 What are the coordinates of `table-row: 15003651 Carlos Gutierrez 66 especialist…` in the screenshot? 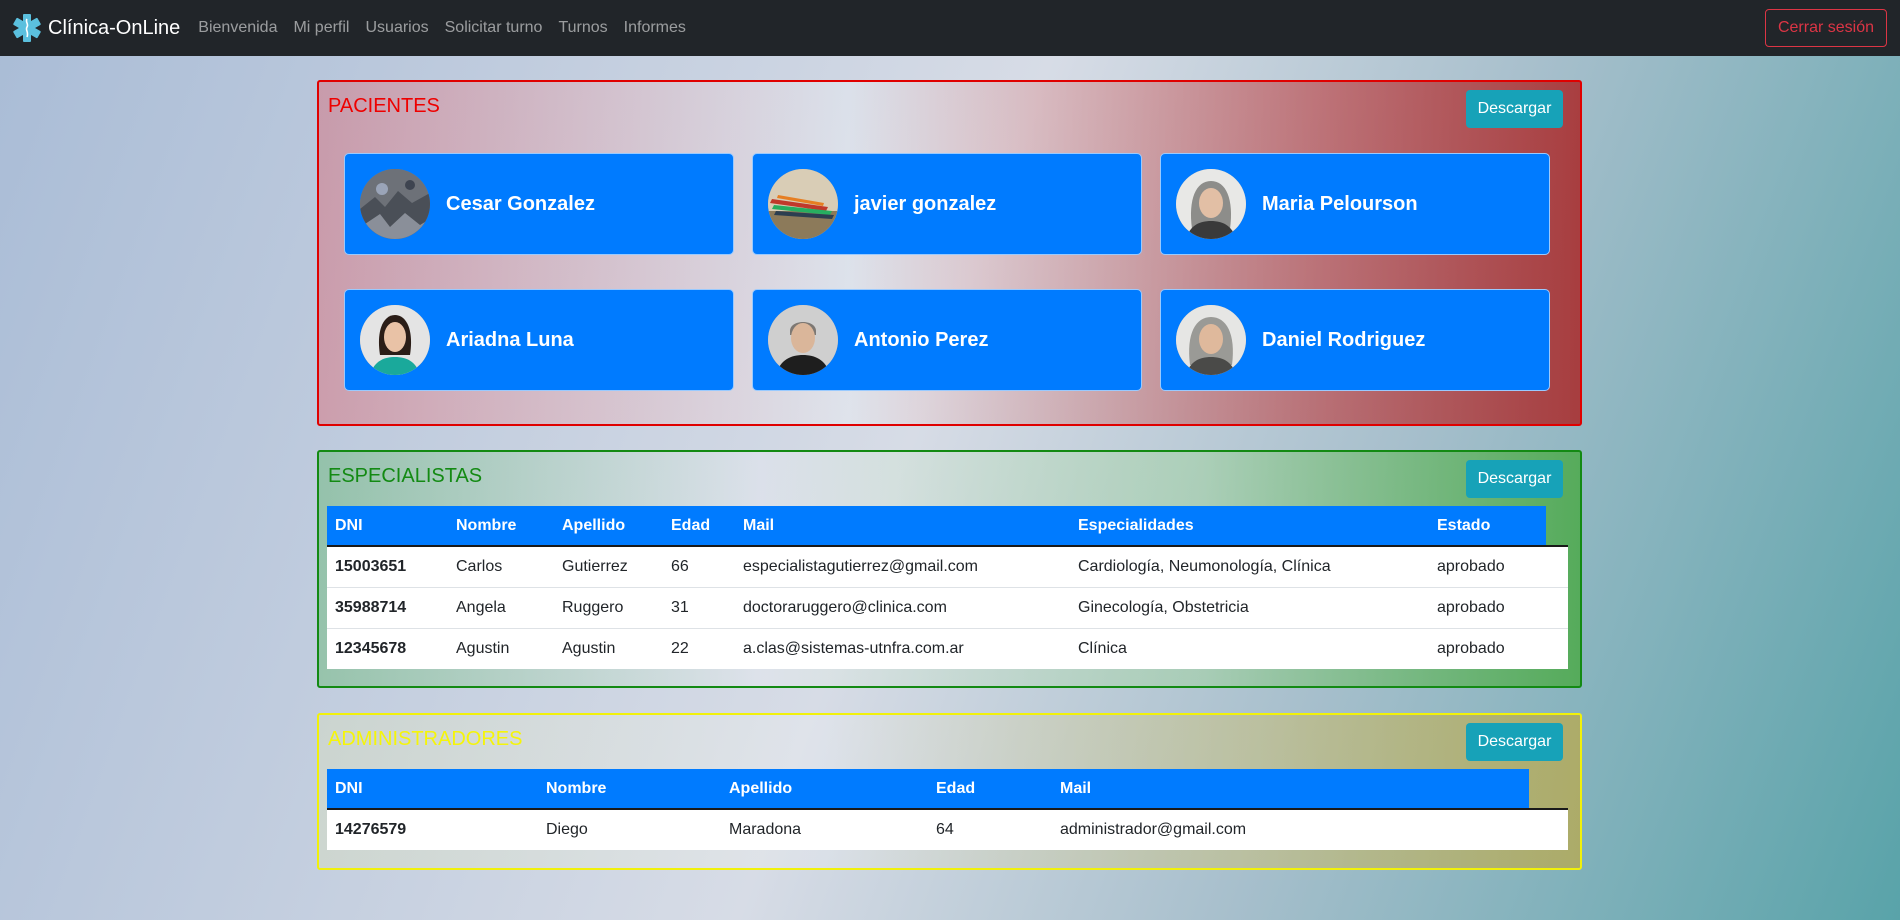 It's located at (947, 566).